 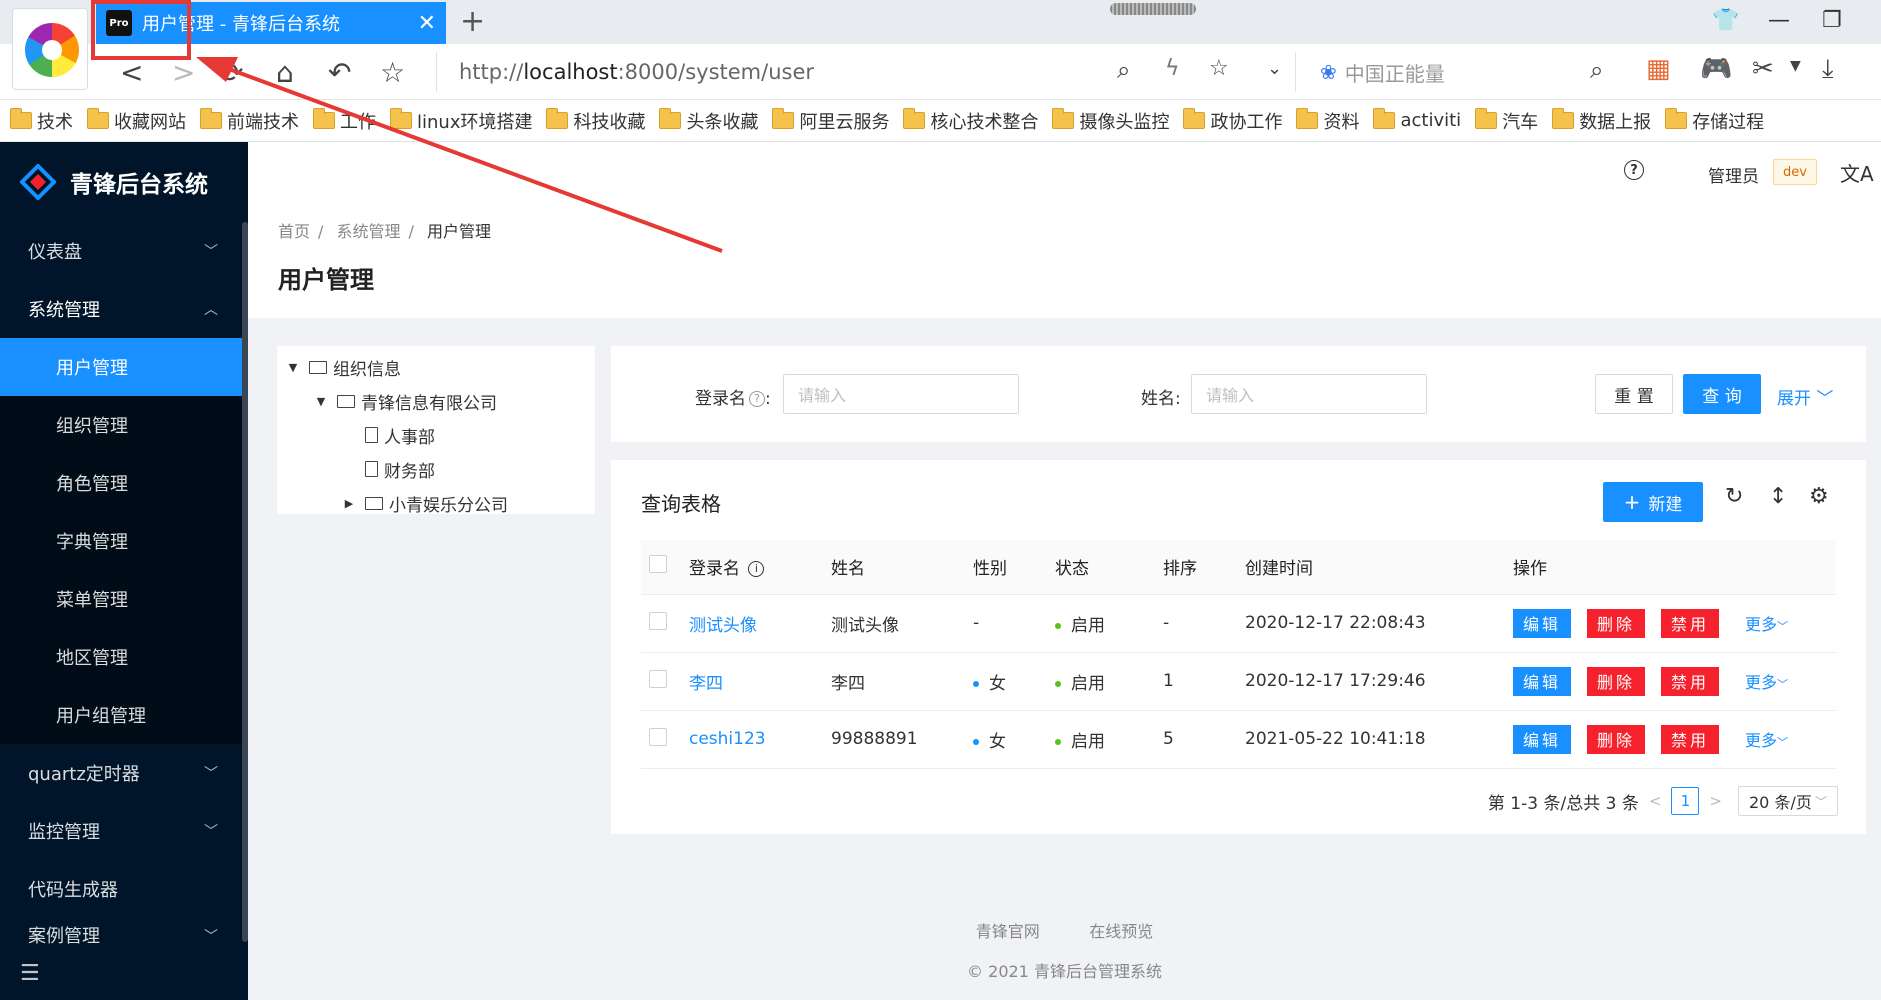 What do you see at coordinates (1274, 68) in the screenshot?
I see `dropdown-icon: ⌄` at bounding box center [1274, 68].